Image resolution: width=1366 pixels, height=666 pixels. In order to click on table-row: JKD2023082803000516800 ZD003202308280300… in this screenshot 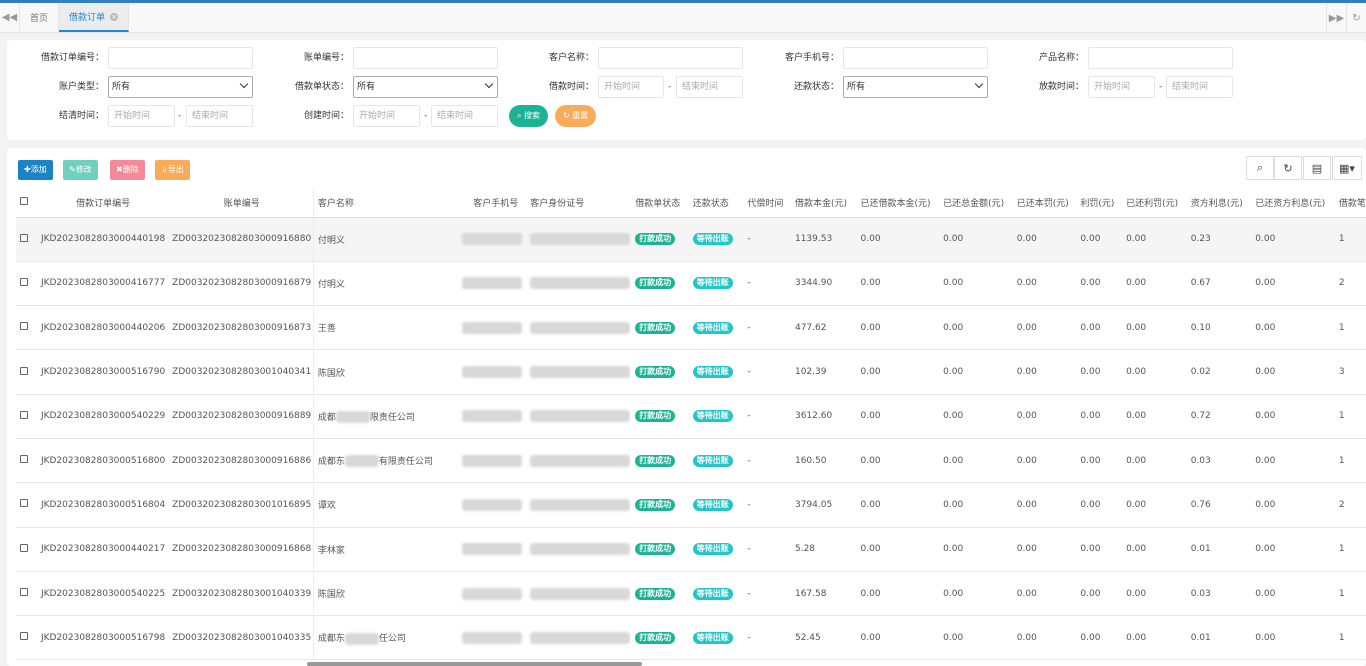, I will do `click(691, 461)`.